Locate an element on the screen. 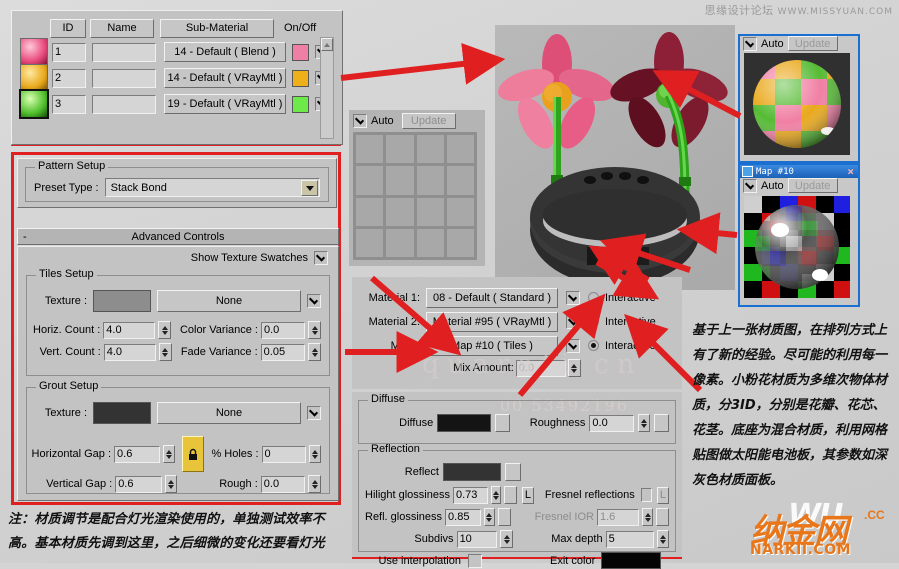 This screenshot has height=569, width=899. vert-count-stepper is located at coordinates (165, 352).